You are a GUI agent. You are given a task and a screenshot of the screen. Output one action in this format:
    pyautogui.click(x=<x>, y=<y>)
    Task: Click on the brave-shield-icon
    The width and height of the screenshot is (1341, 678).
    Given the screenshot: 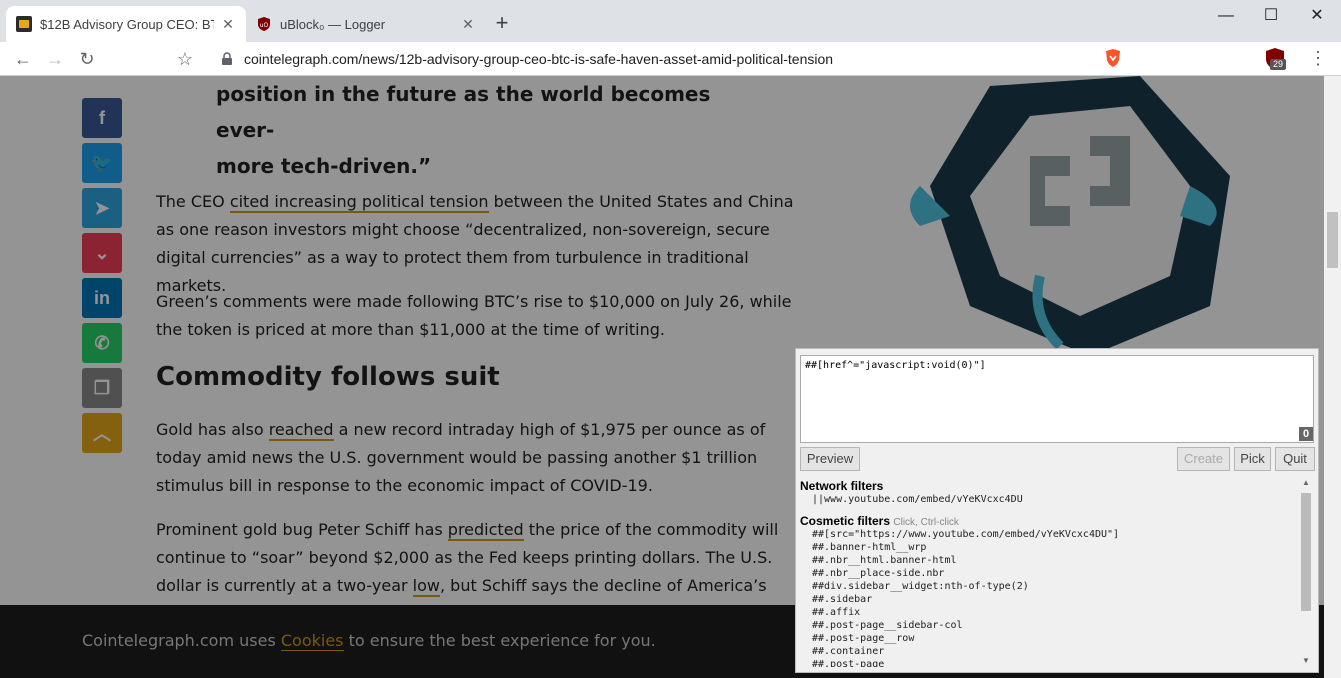 What is the action you would take?
    pyautogui.click(x=1113, y=58)
    